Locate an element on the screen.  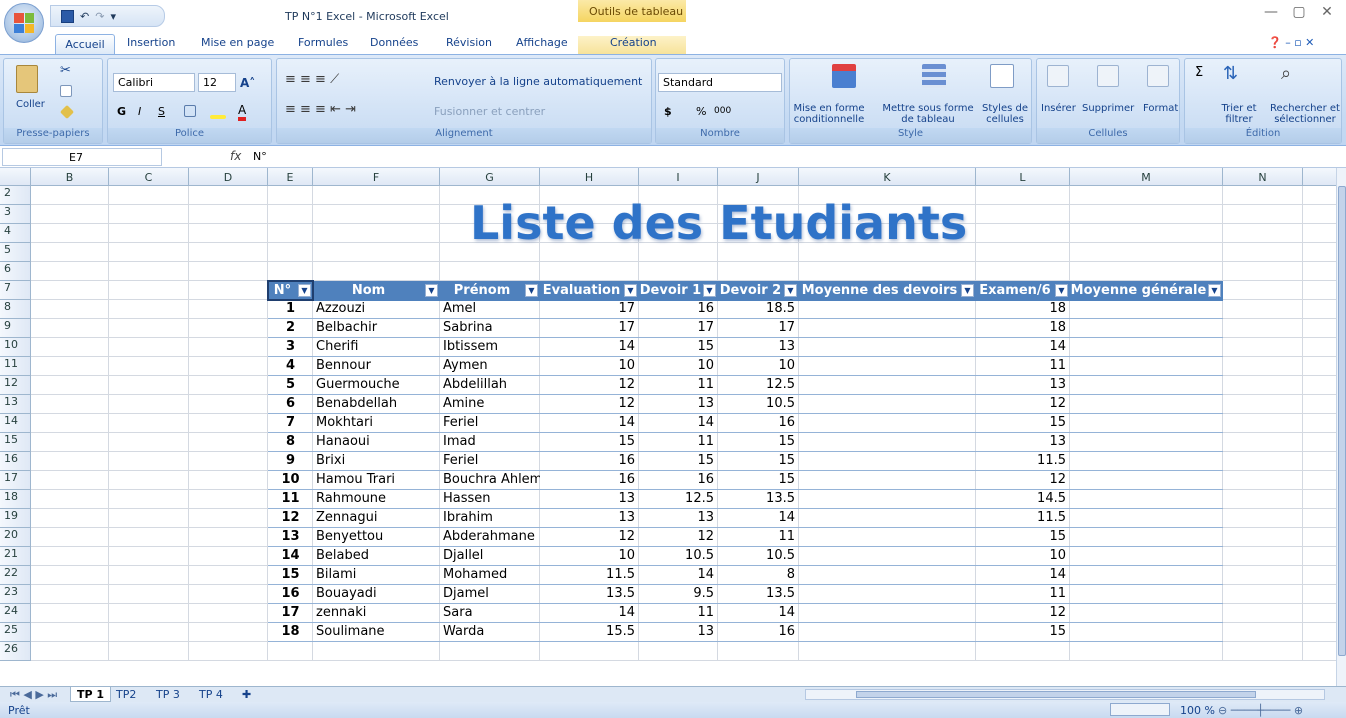
table-header-cell: Devoir 2 ▼ is located at coordinates (758, 291).